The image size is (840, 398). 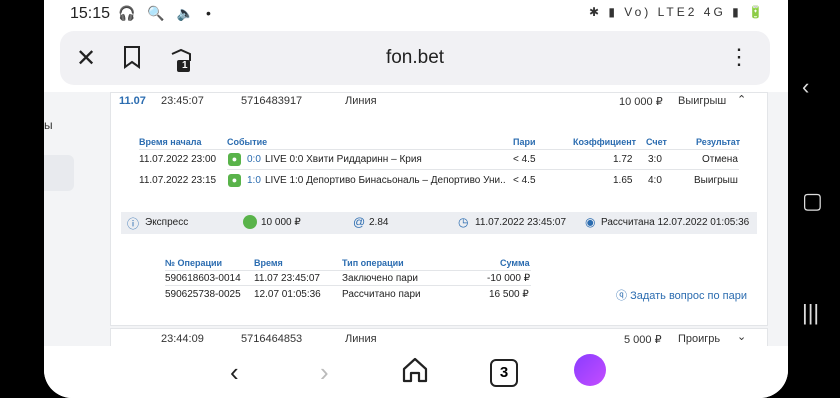 What do you see at coordinates (194, 263) in the screenshot?
I see `col-op-num: № Операции` at bounding box center [194, 263].